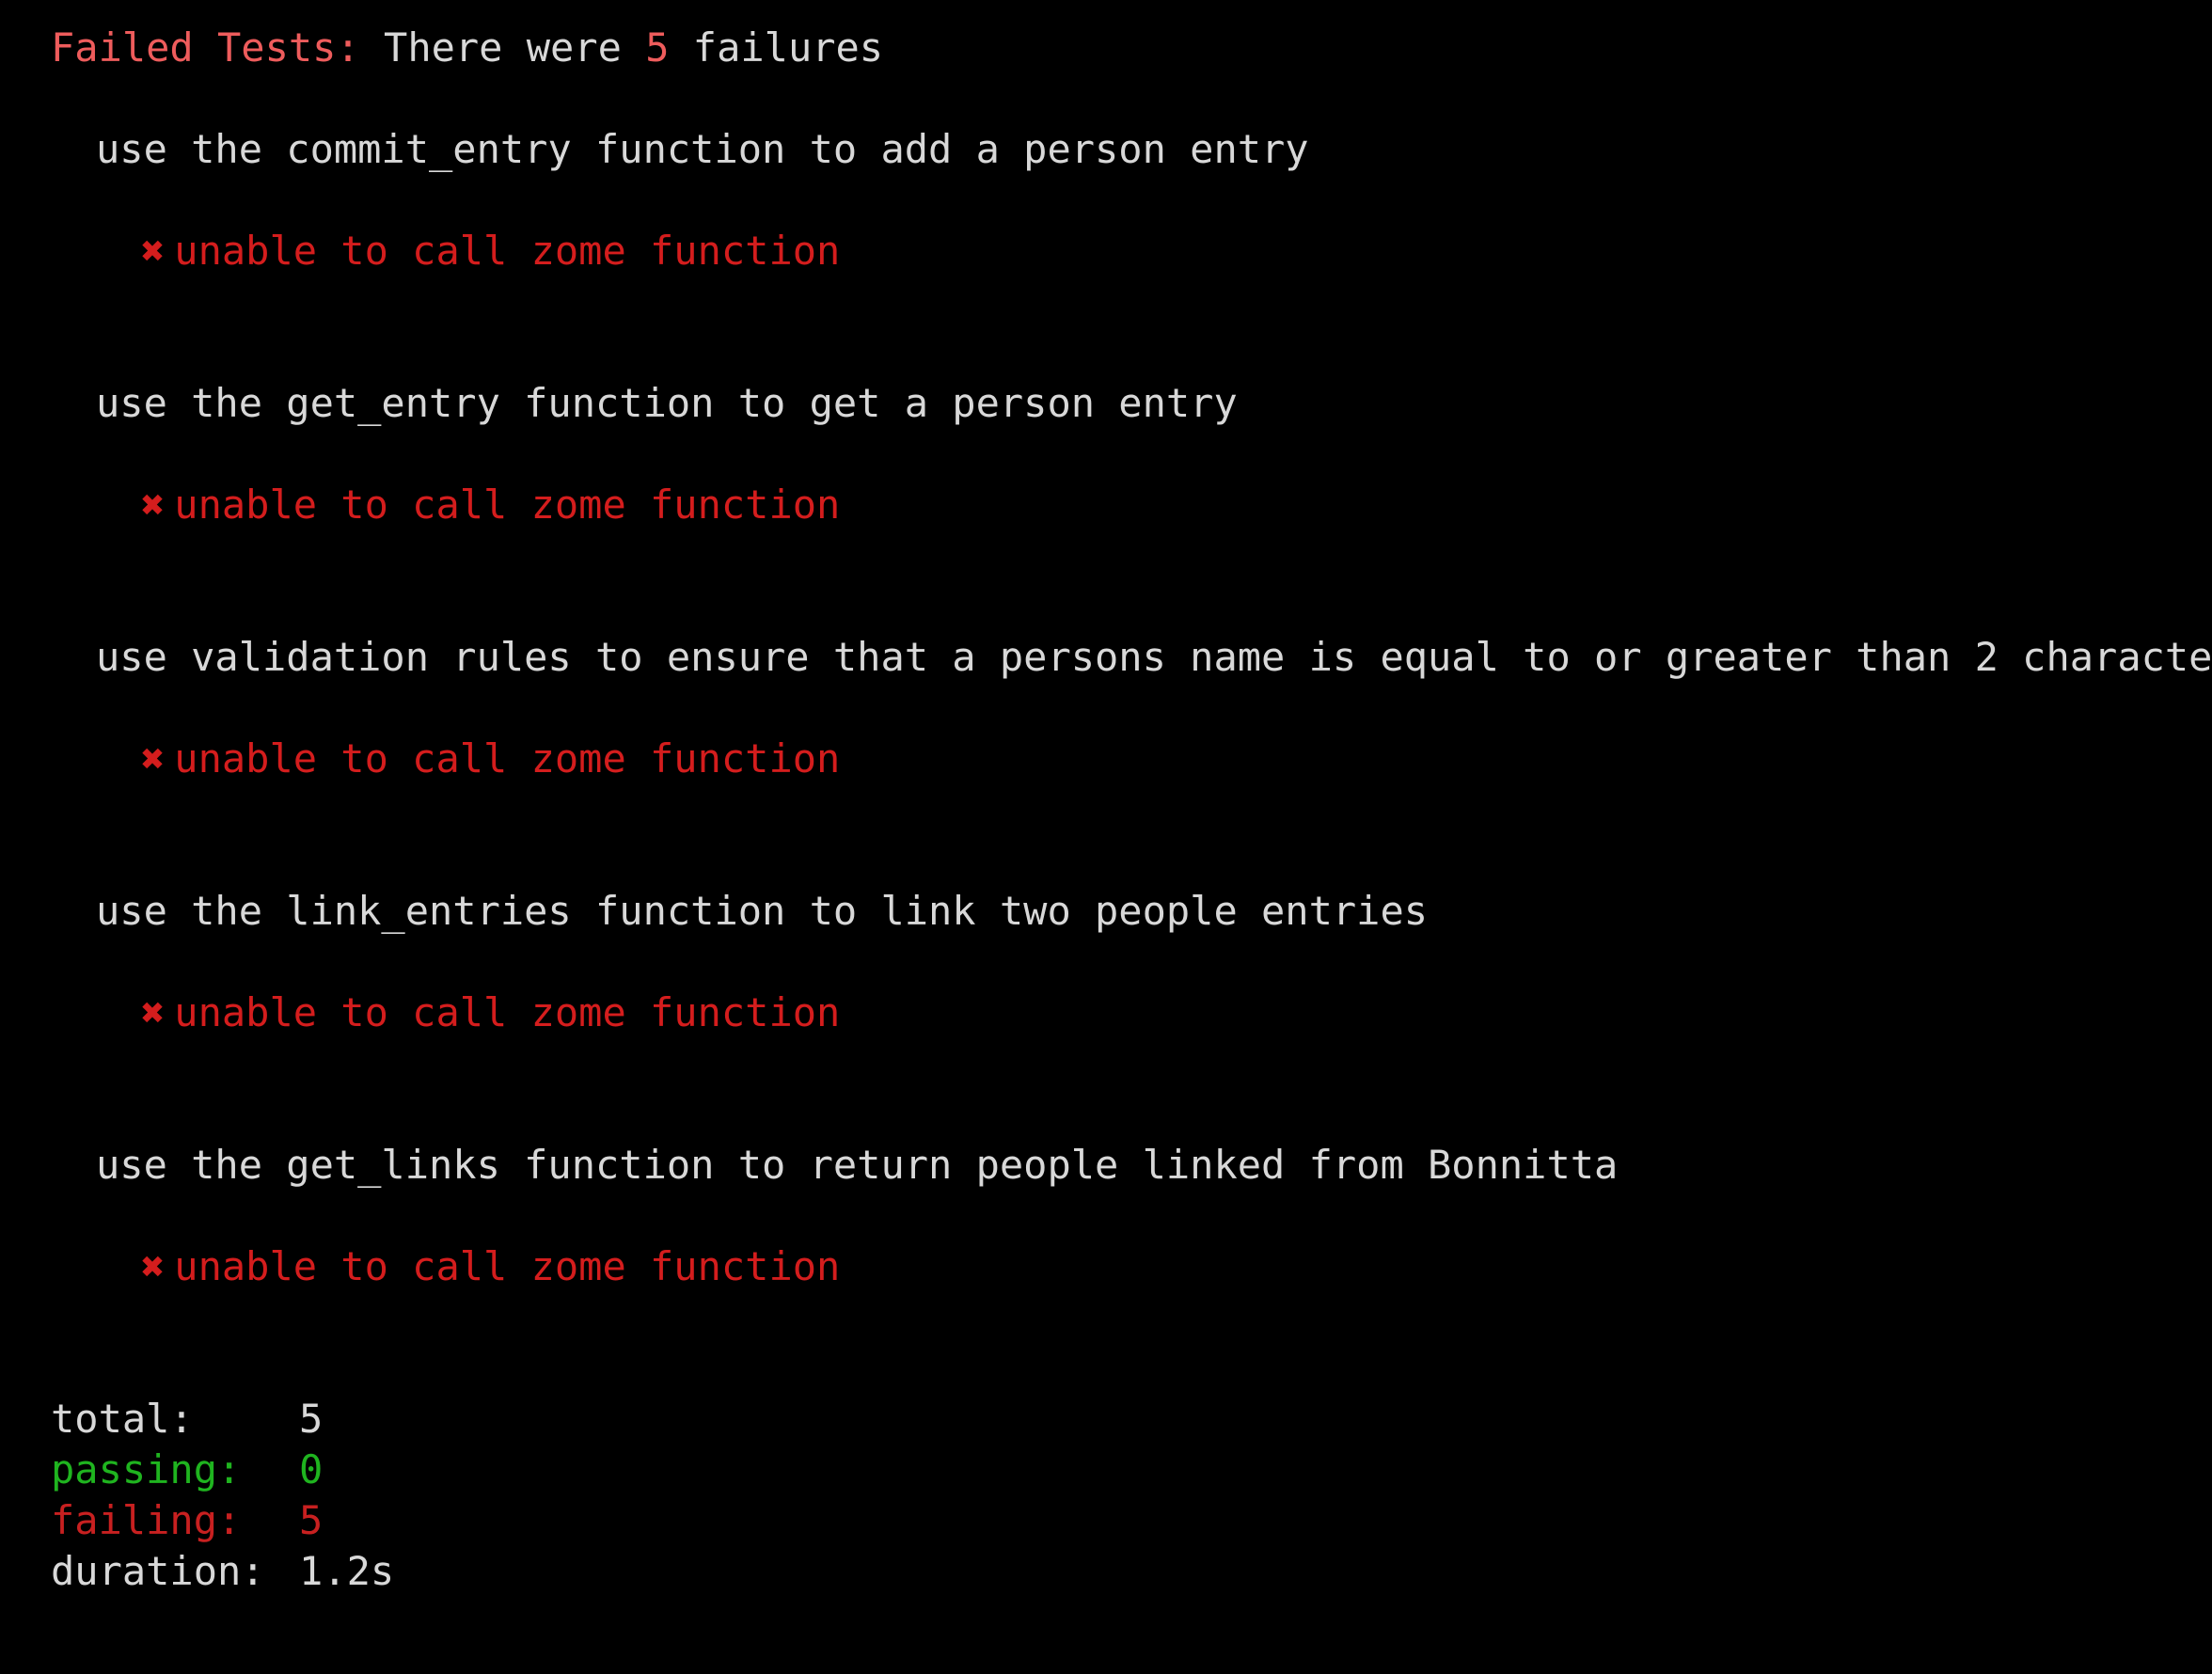 This screenshot has width=2212, height=1674. What do you see at coordinates (205, 47) in the screenshot?
I see `failed-tests-label: Failed Tests:` at bounding box center [205, 47].